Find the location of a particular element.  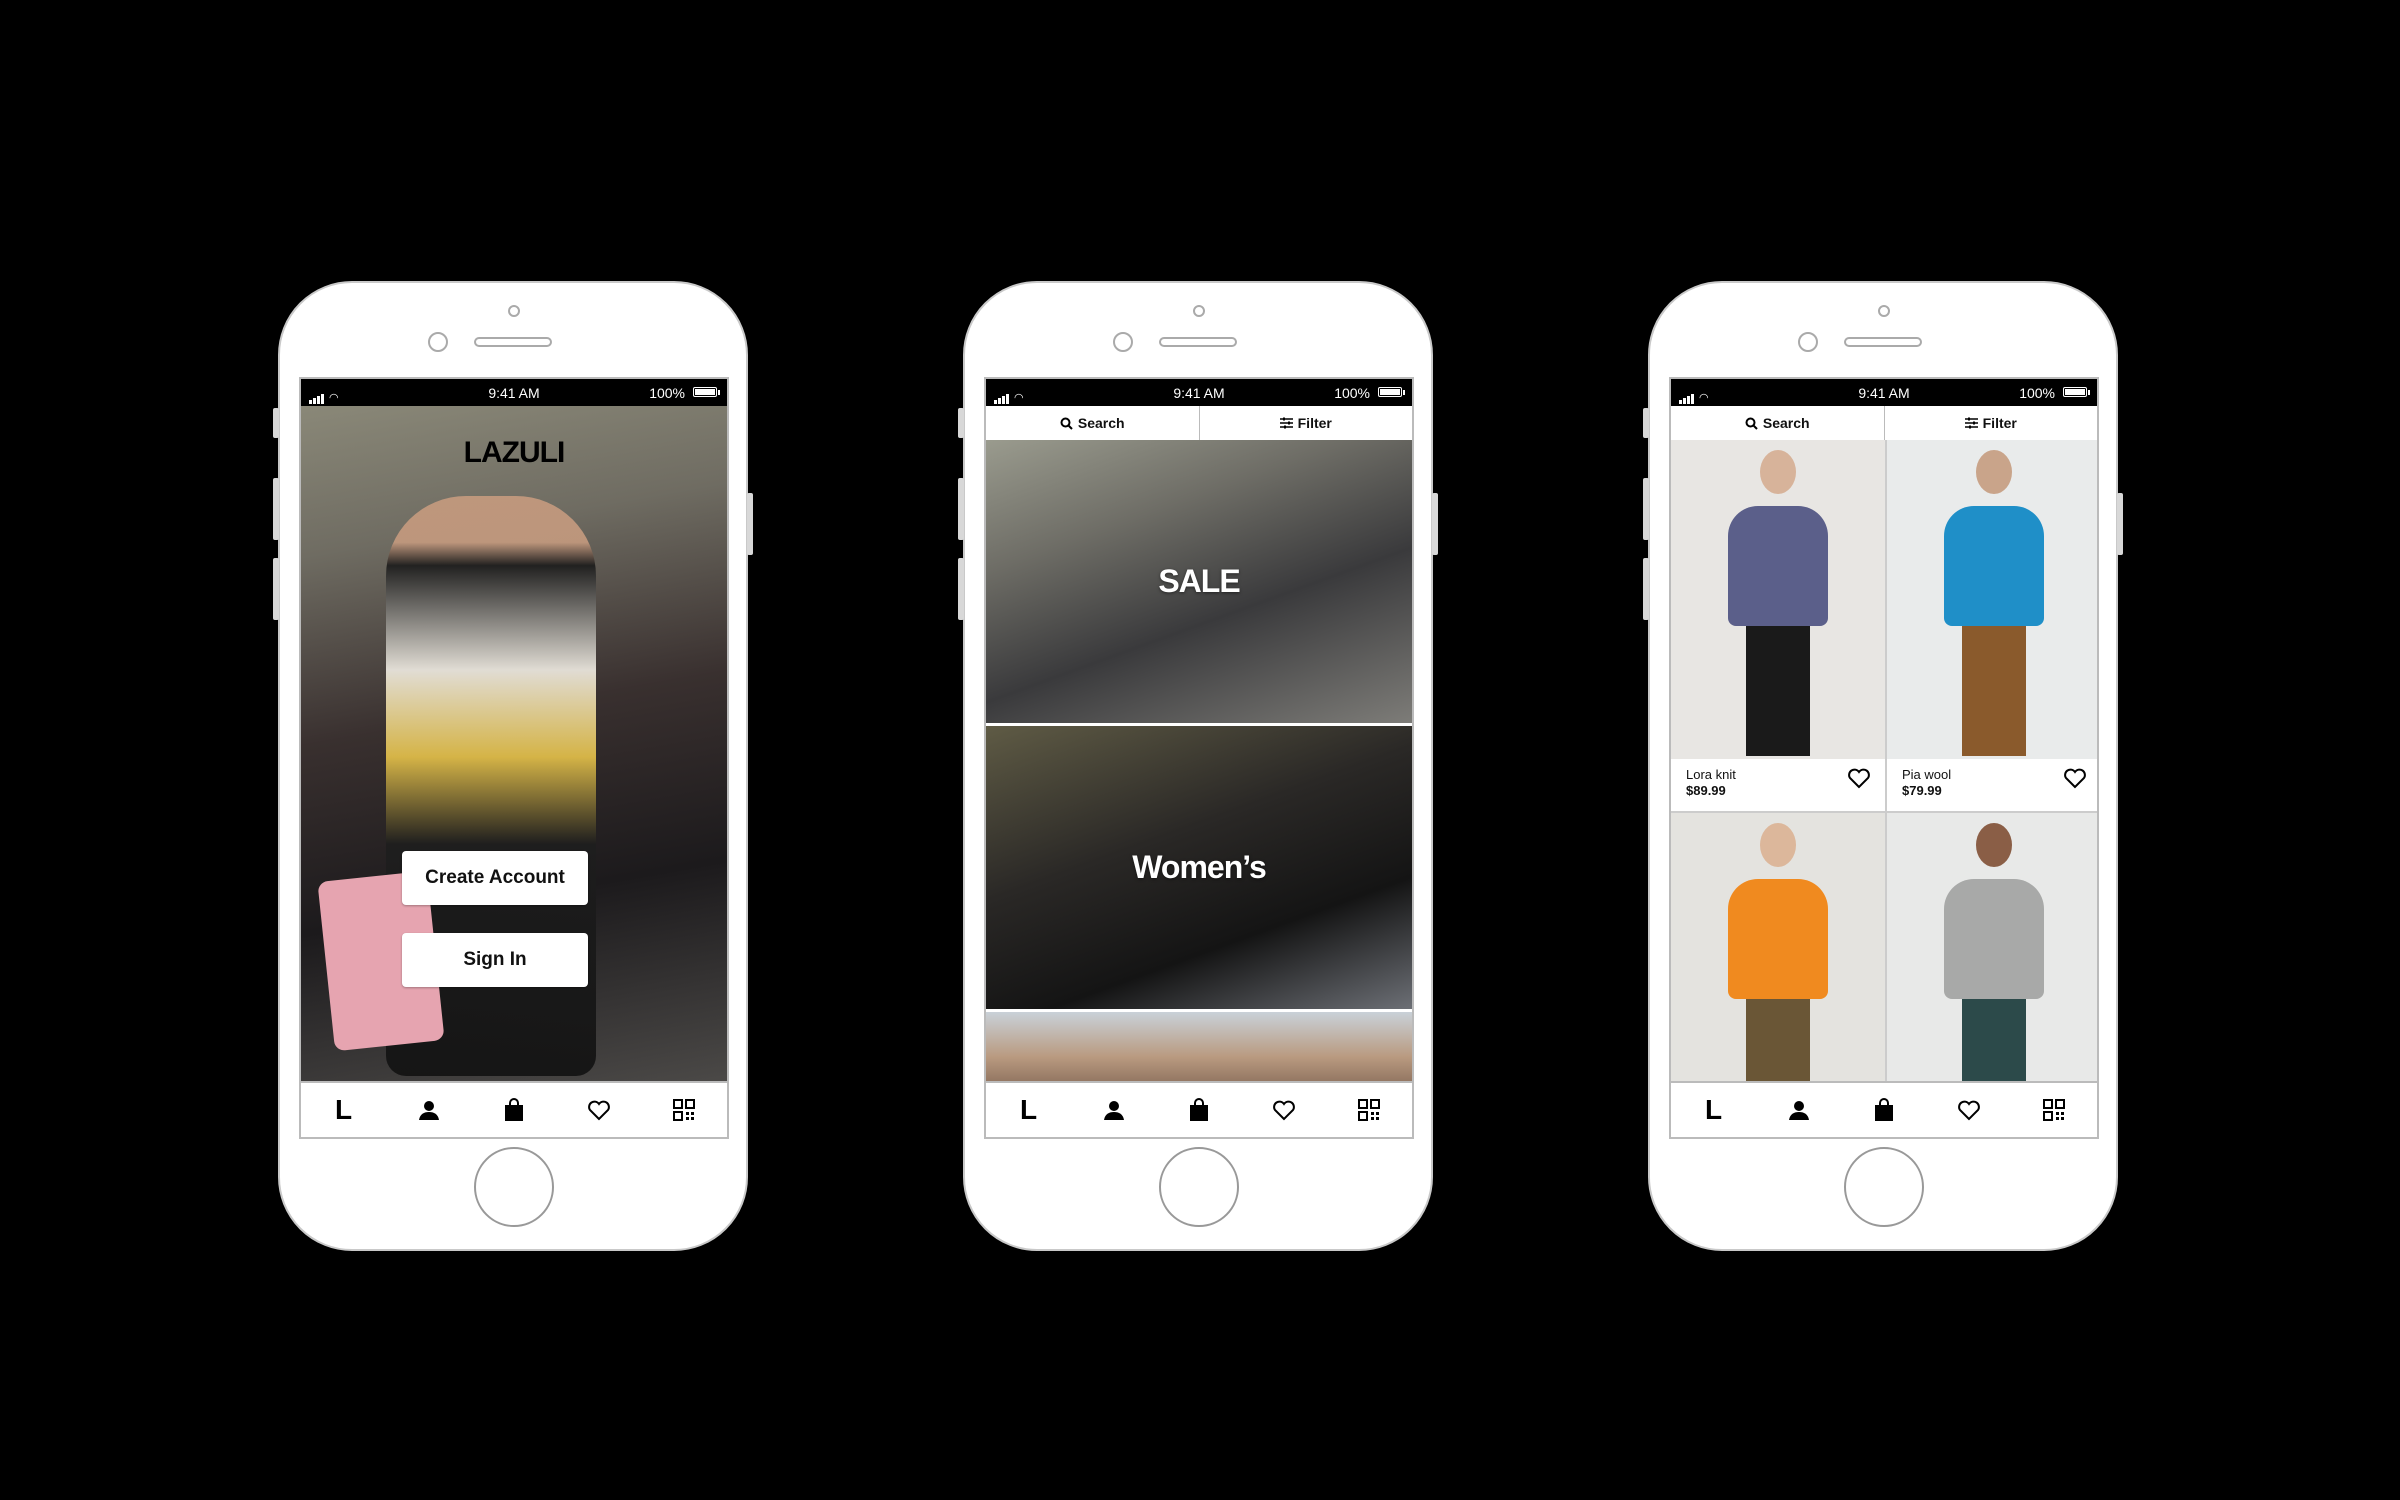

product-card: Lora knit $89.99 is located at coordinates (1778, 625).